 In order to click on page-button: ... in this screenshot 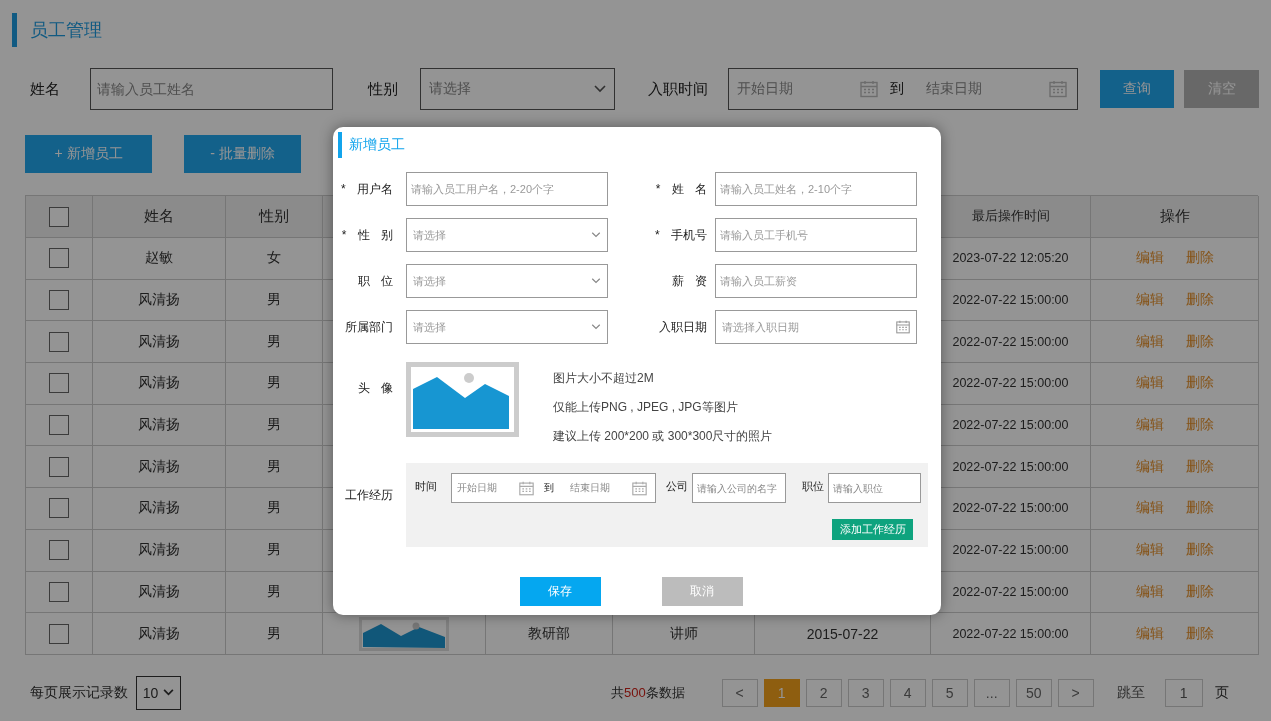, I will do `click(991, 692)`.